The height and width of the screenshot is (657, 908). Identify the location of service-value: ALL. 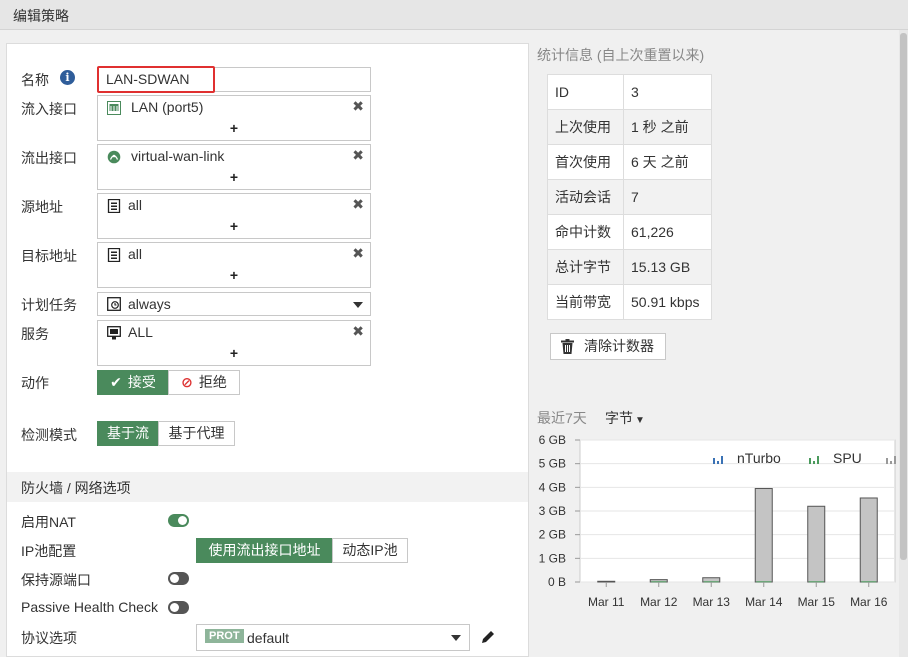
(140, 332).